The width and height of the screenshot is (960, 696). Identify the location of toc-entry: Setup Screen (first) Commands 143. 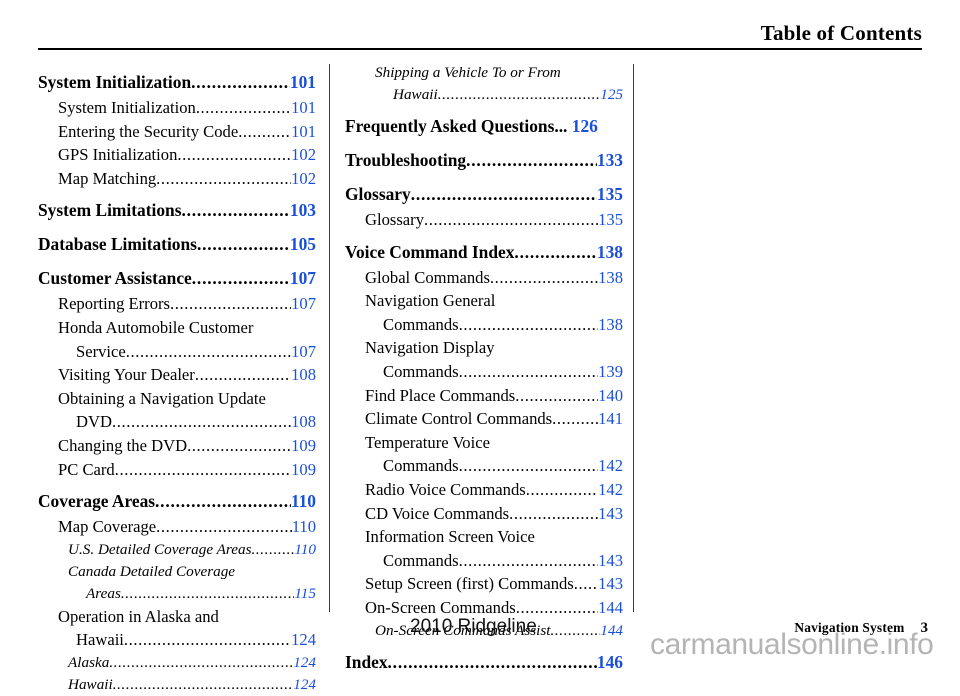
(485, 584).